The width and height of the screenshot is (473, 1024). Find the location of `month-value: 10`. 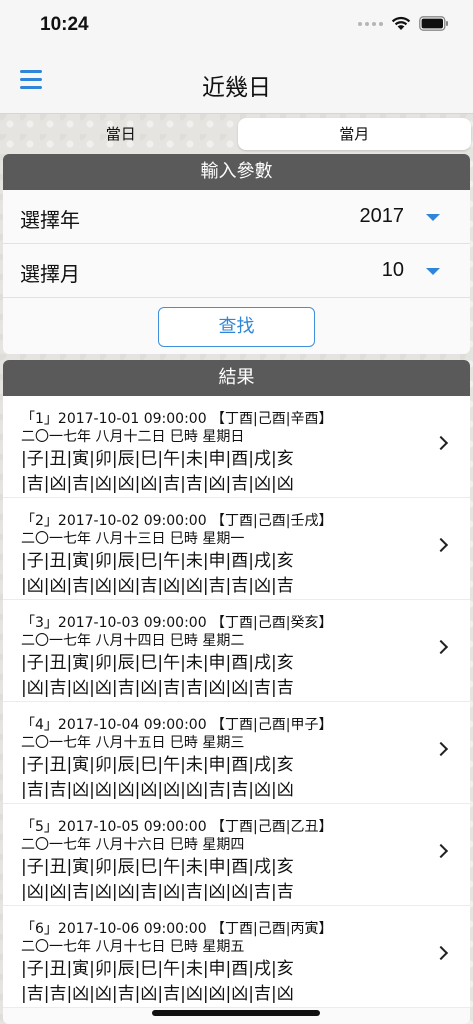

month-value: 10 is located at coordinates (393, 270).